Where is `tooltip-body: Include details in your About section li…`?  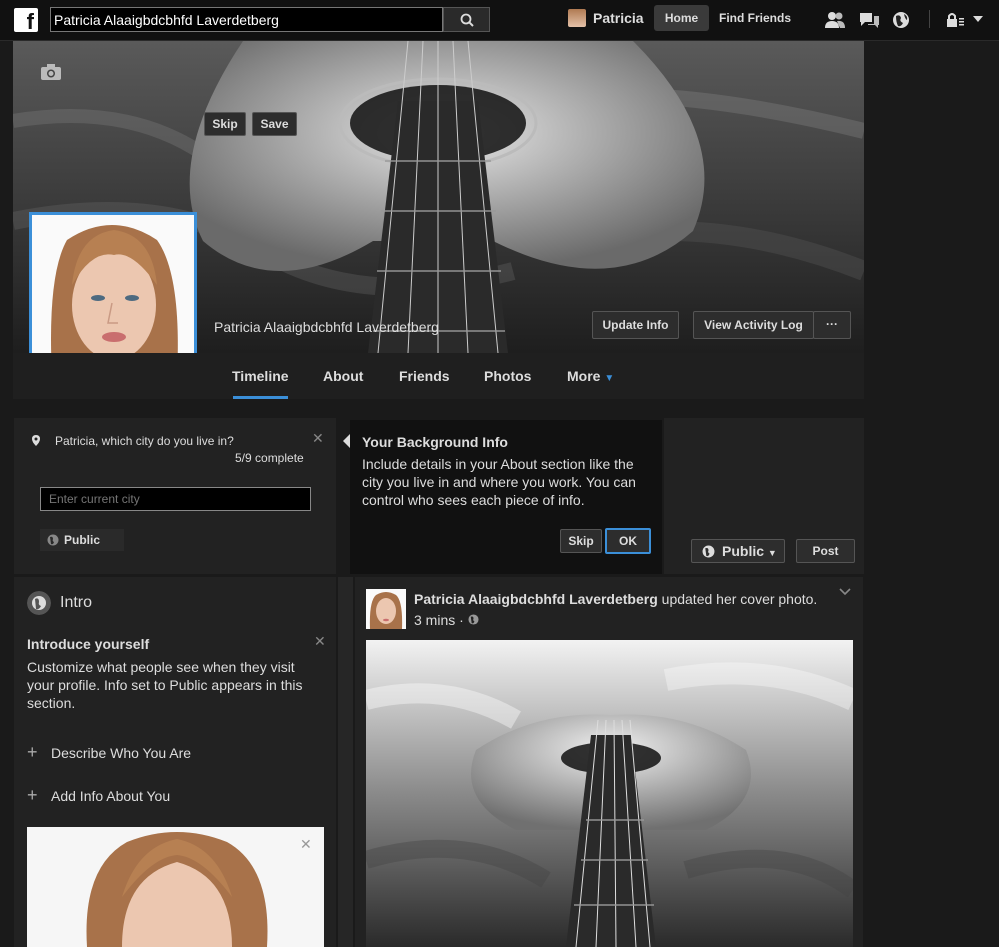
tooltip-body: Include details in your About section li… is located at coordinates (499, 482).